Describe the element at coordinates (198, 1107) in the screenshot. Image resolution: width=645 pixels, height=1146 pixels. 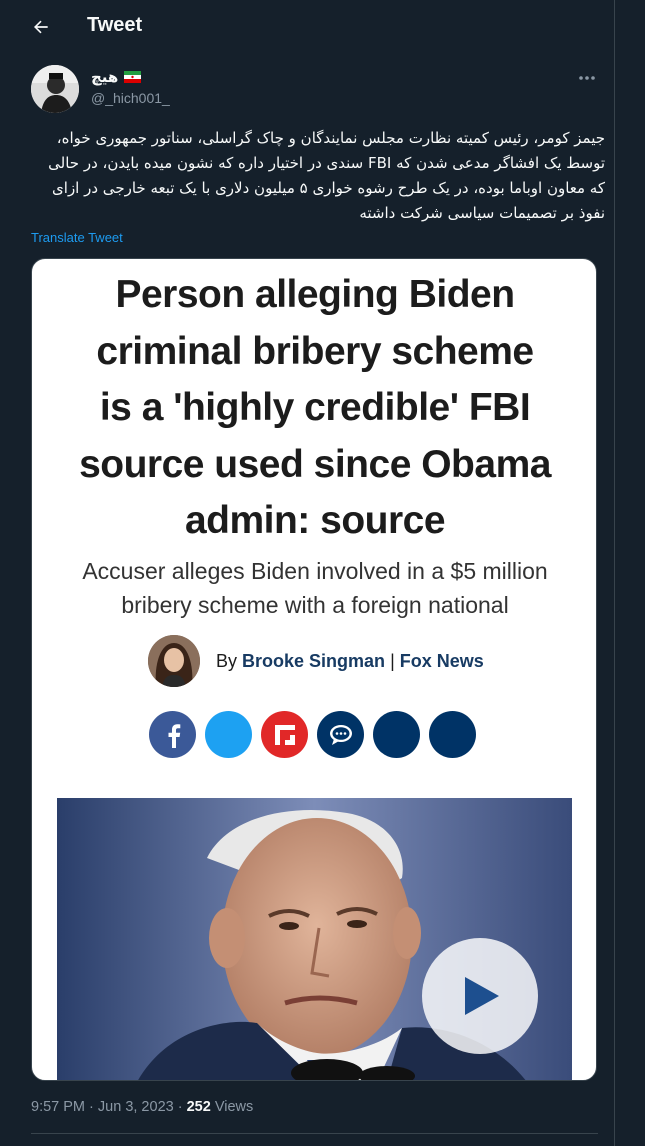
I see `views-count: 252` at that location.